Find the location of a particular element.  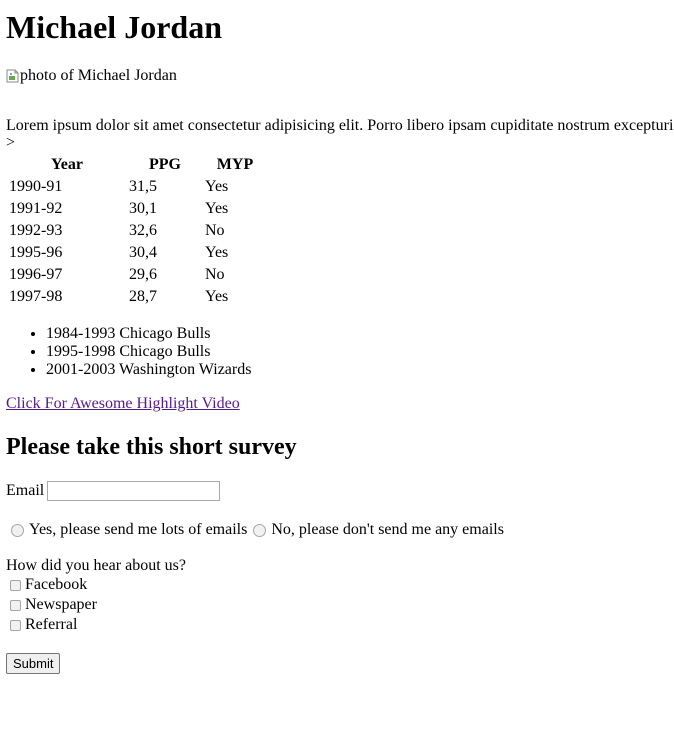

highlight-video-link: Click For Awesome Highlight Video is located at coordinates (123, 404).